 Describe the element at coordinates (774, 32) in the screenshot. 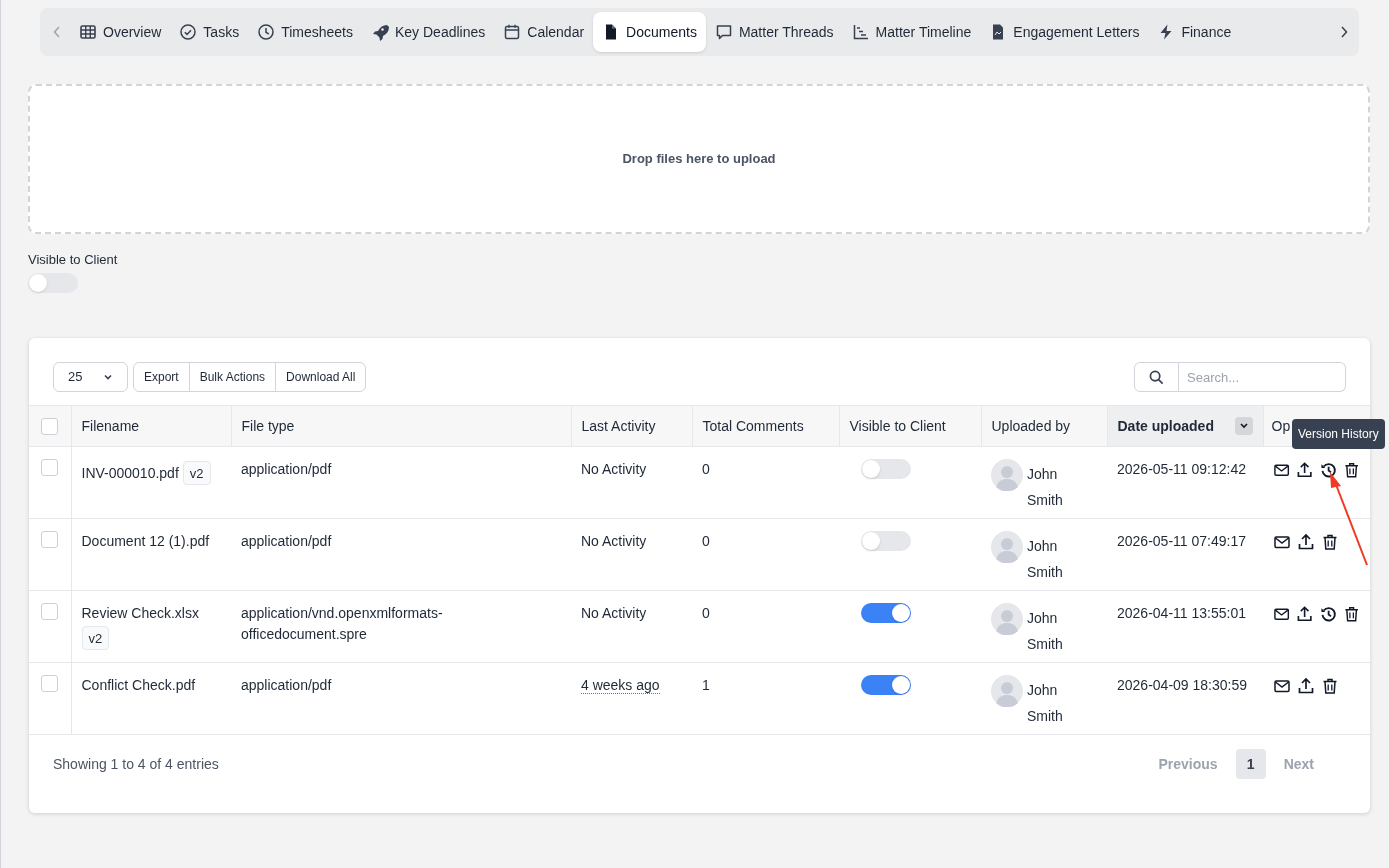

I see `tab: Matter Threads` at that location.